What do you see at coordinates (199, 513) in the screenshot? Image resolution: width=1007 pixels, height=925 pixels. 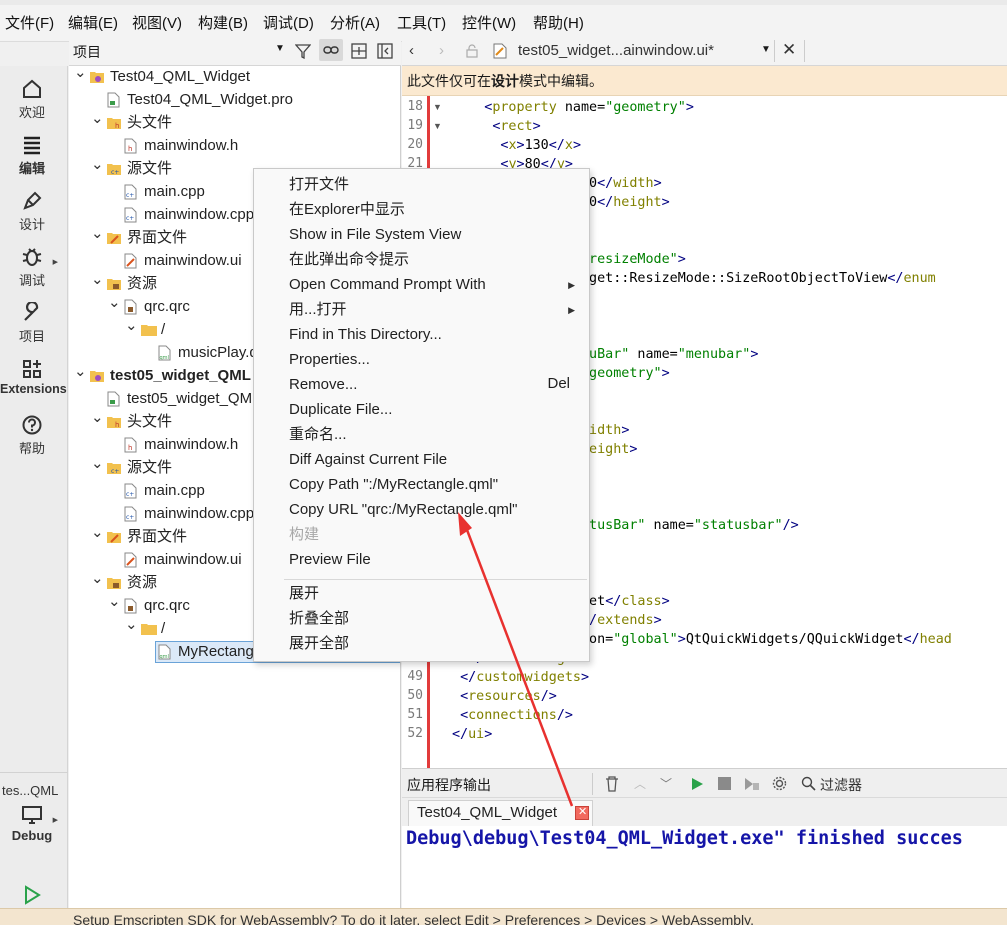 I see `tree-item-label: mainwindow.cpp` at bounding box center [199, 513].